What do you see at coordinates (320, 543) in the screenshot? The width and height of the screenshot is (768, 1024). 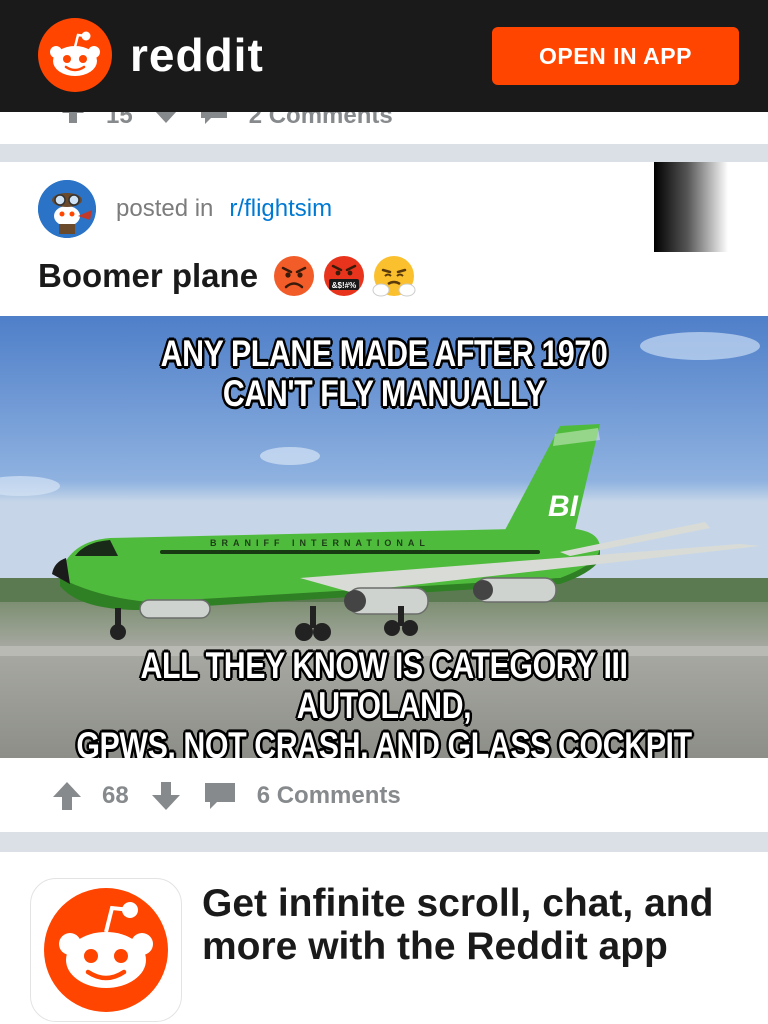 I see `fuselage-text: BRANIFF INTERNATIONAL` at bounding box center [320, 543].